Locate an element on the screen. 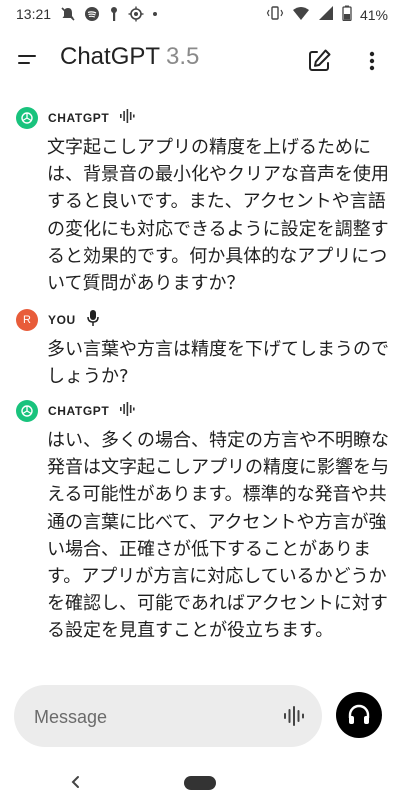 This screenshot has height=804, width=400. chevron-left-icon is located at coordinates (75, 782).